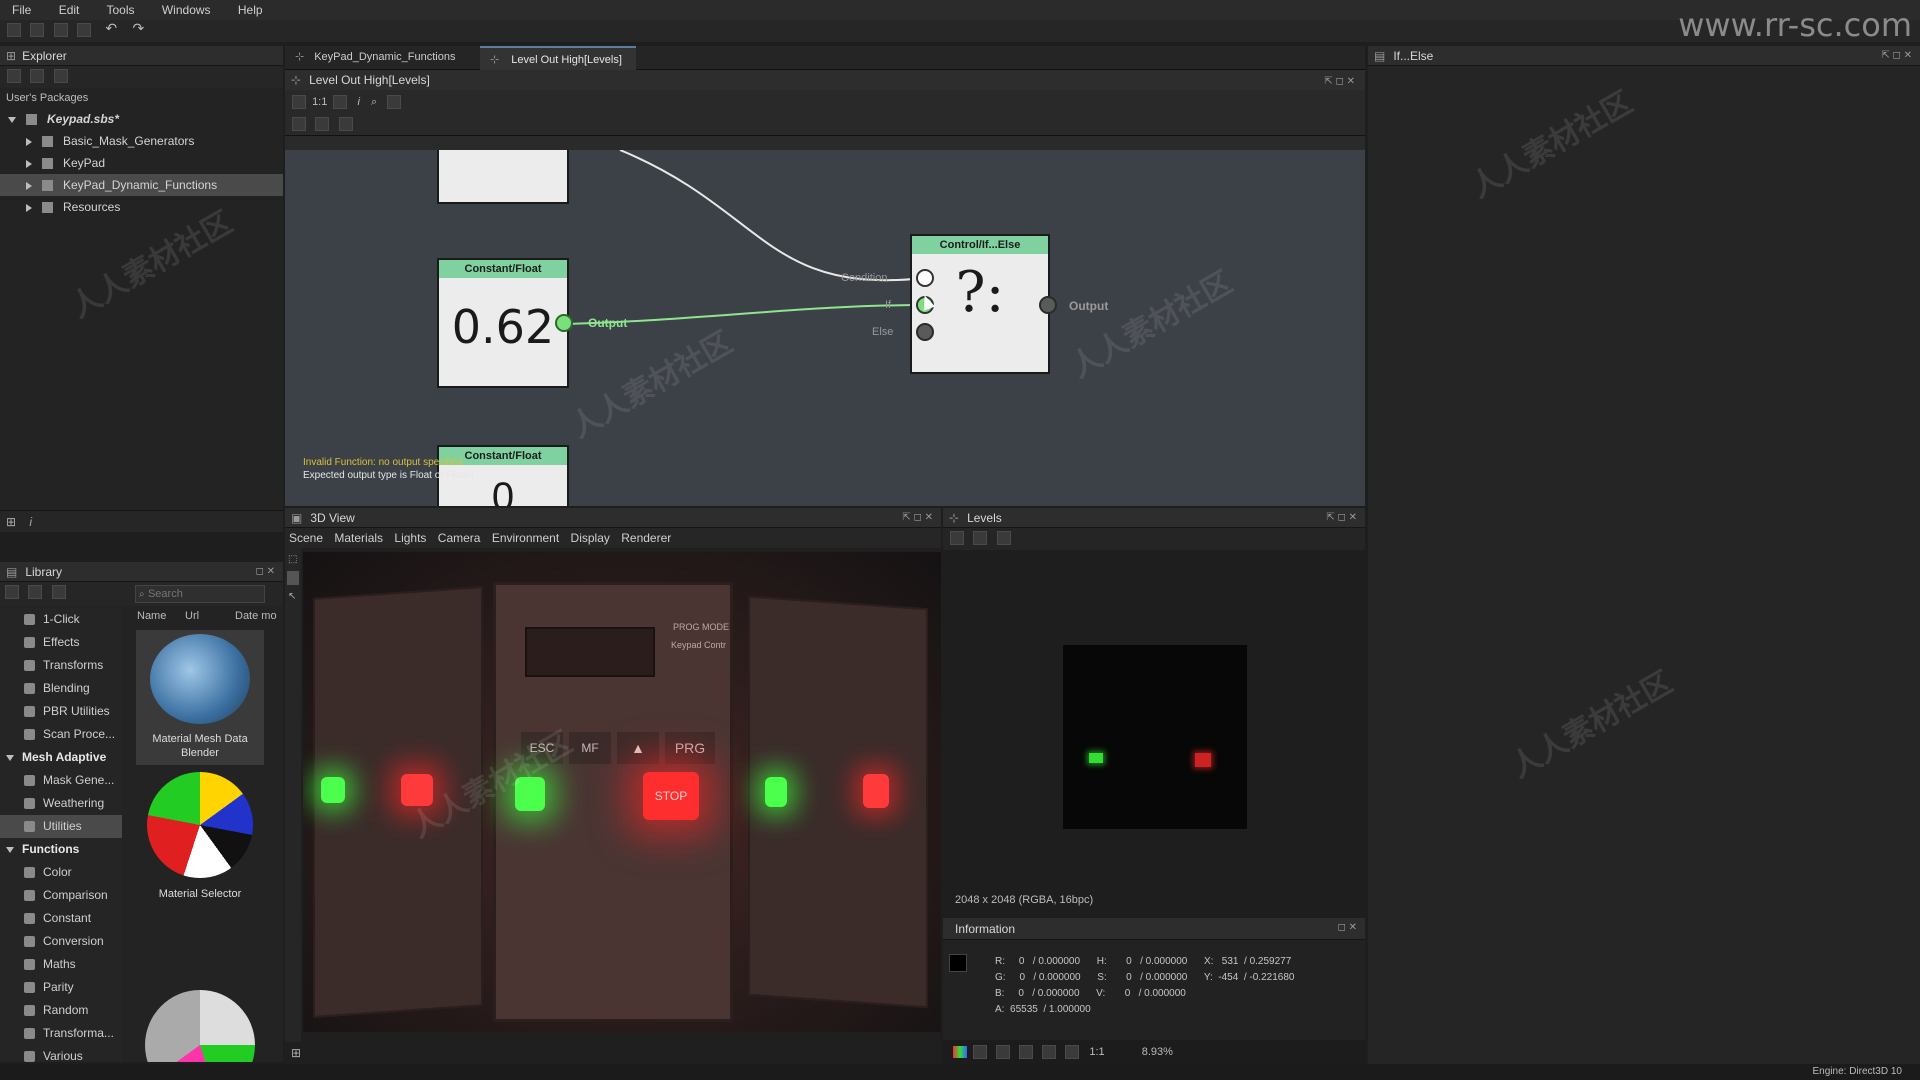  What do you see at coordinates (345, 124) in the screenshot?
I see `pin-icon` at bounding box center [345, 124].